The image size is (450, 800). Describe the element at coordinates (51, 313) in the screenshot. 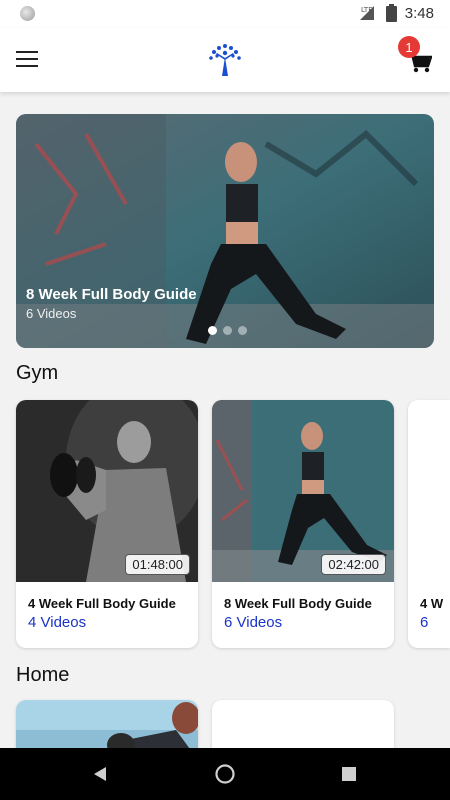

I see `banner-subtitle: 6 Videos` at that location.